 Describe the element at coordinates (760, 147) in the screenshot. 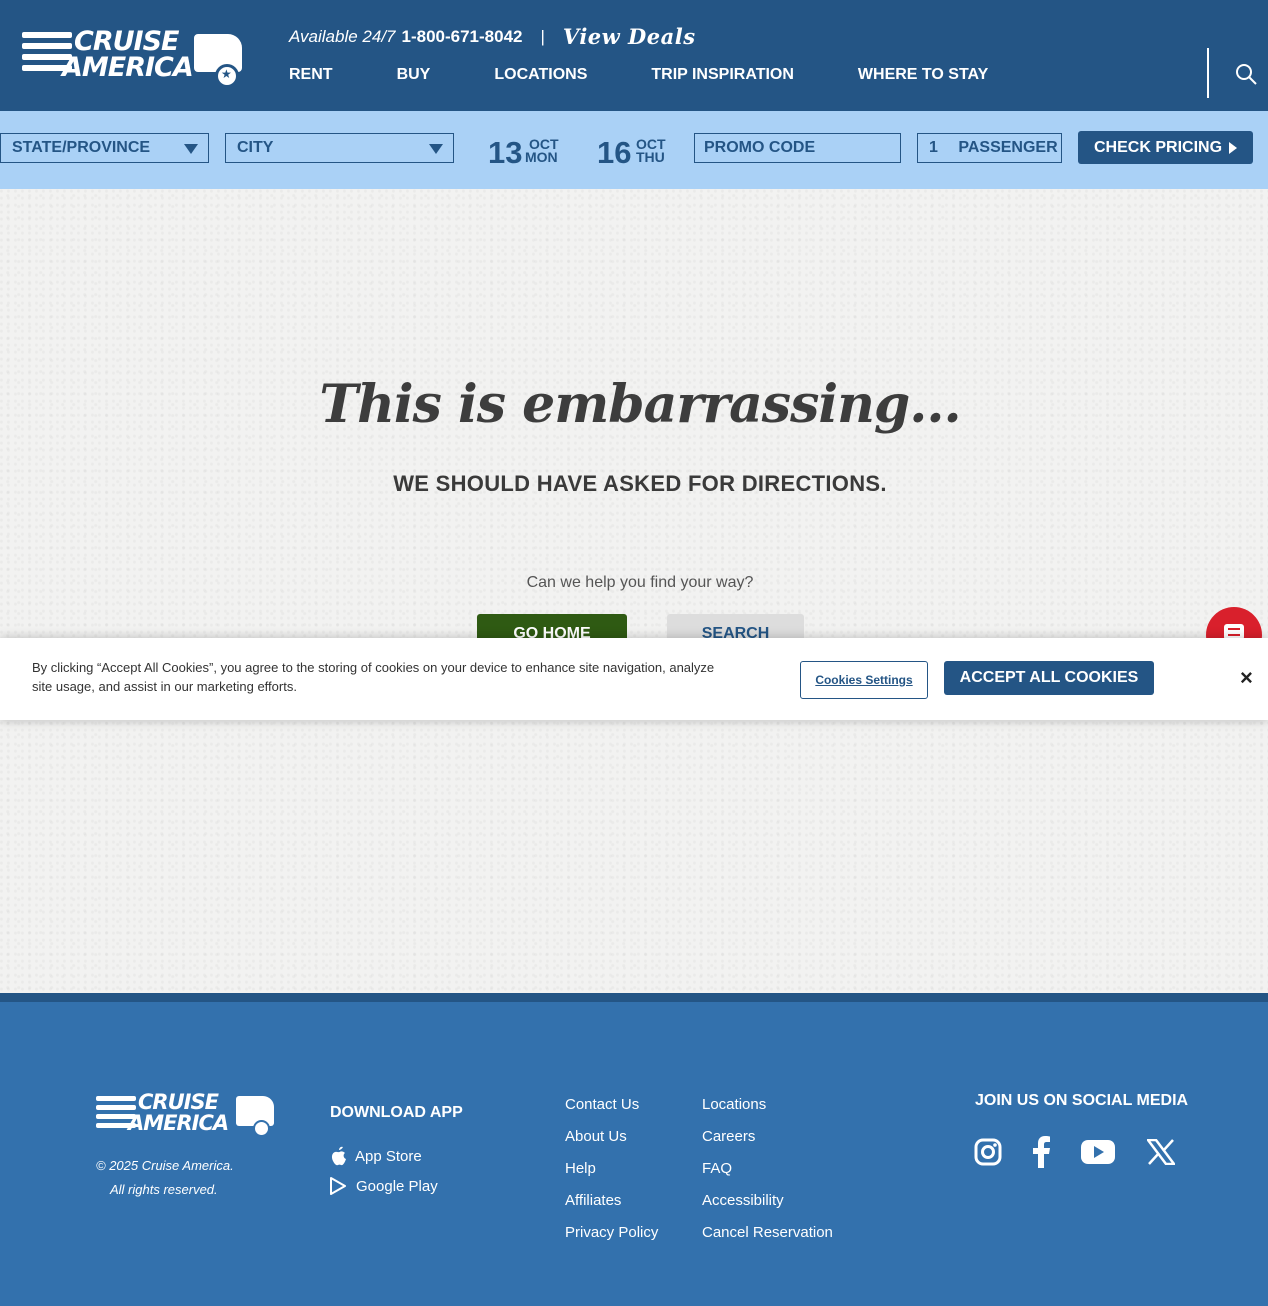

I see `promo-code-placeholder: PROMO CODE` at that location.